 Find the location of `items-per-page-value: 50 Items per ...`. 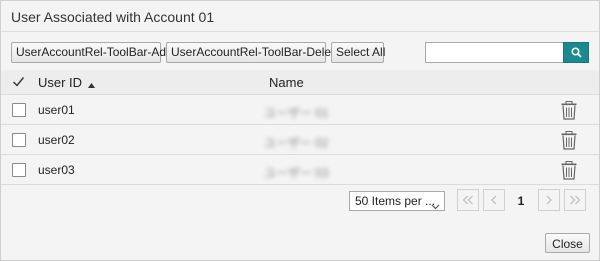

items-per-page-value: 50 Items per ... is located at coordinates (395, 201).